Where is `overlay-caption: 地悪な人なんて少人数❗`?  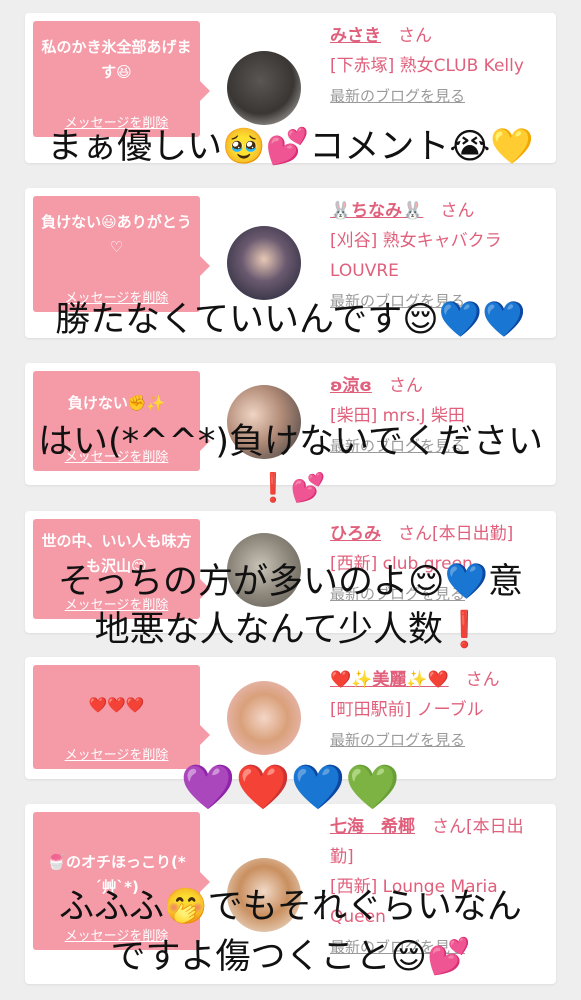 overlay-caption: 地悪な人なんて少人数❗ is located at coordinates (290, 630).